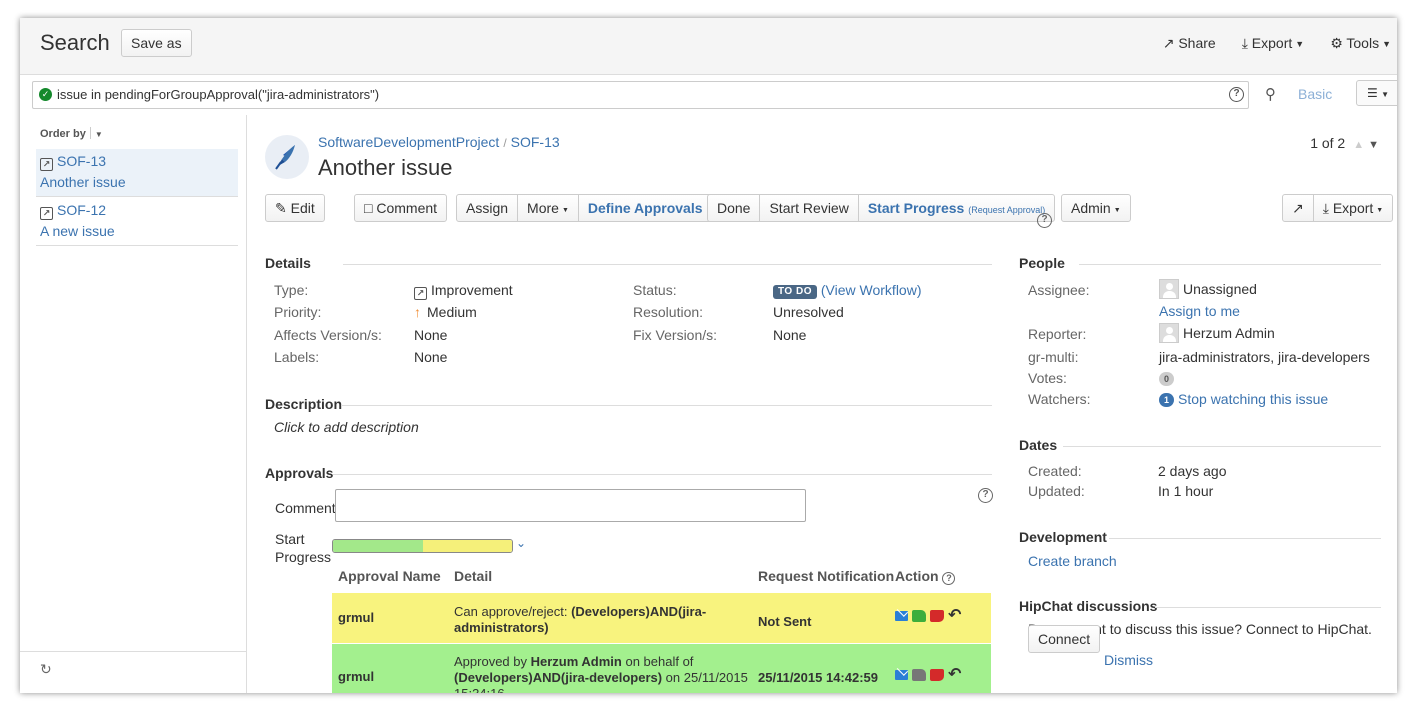 The width and height of the screenshot is (1417, 713). I want to click on share-export-group: ↗ ⤓ Export ▼, so click(1338, 208).